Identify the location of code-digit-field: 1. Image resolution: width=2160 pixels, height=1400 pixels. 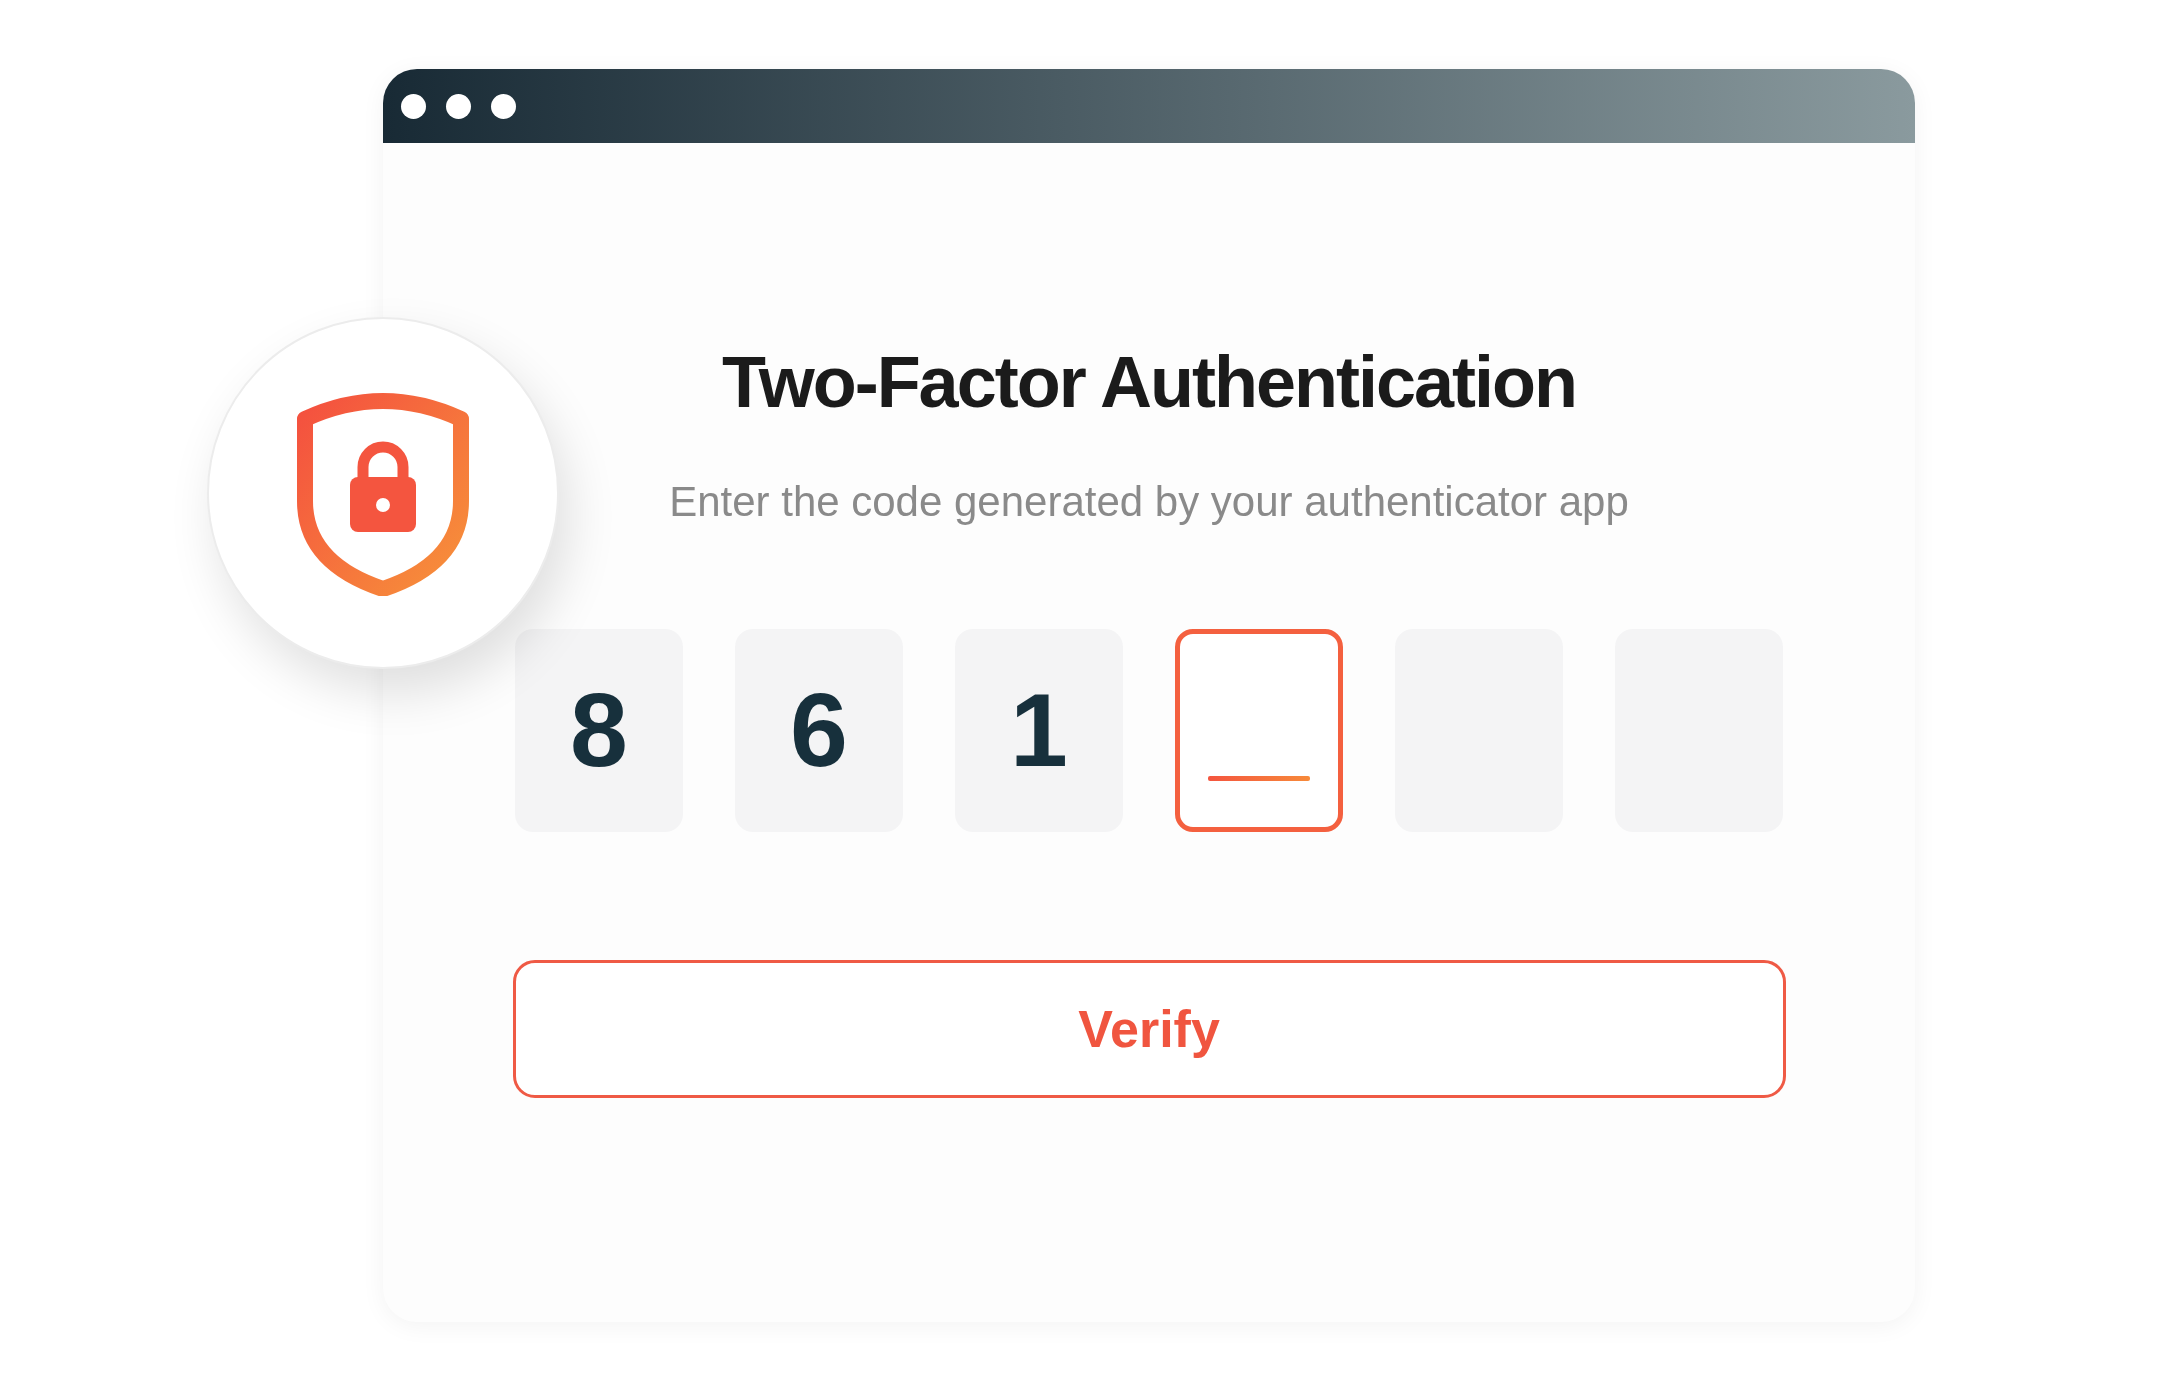
(1039, 730).